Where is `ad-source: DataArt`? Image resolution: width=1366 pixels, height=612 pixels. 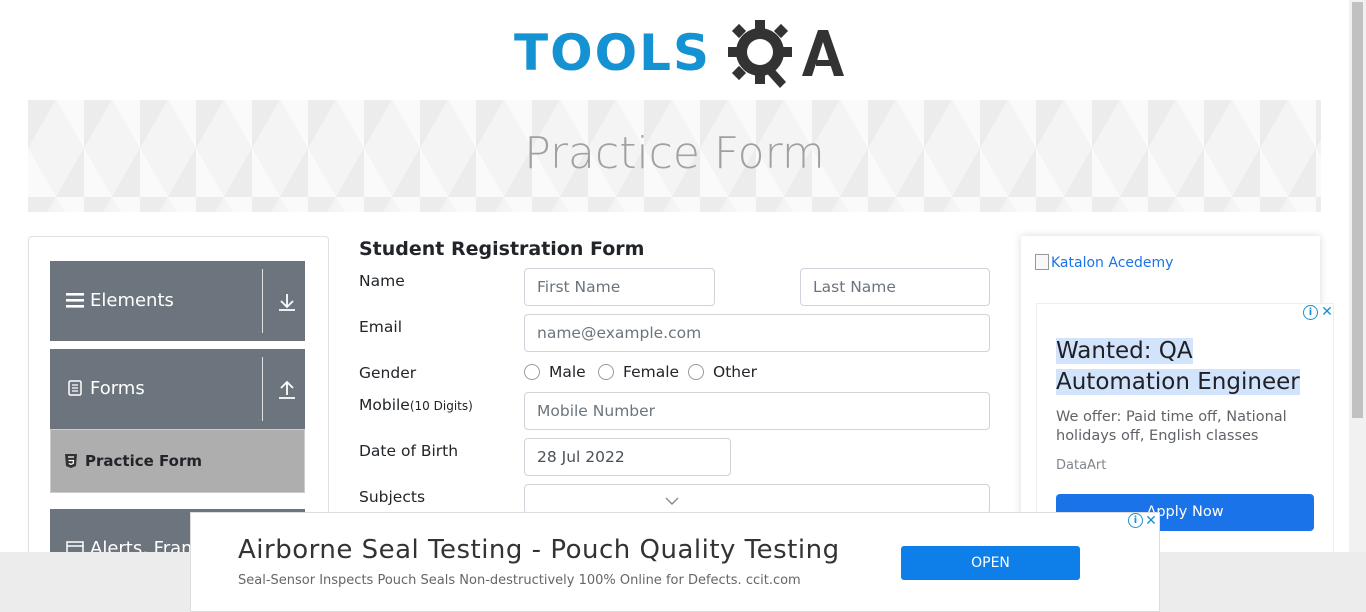 ad-source: DataArt is located at coordinates (1081, 465).